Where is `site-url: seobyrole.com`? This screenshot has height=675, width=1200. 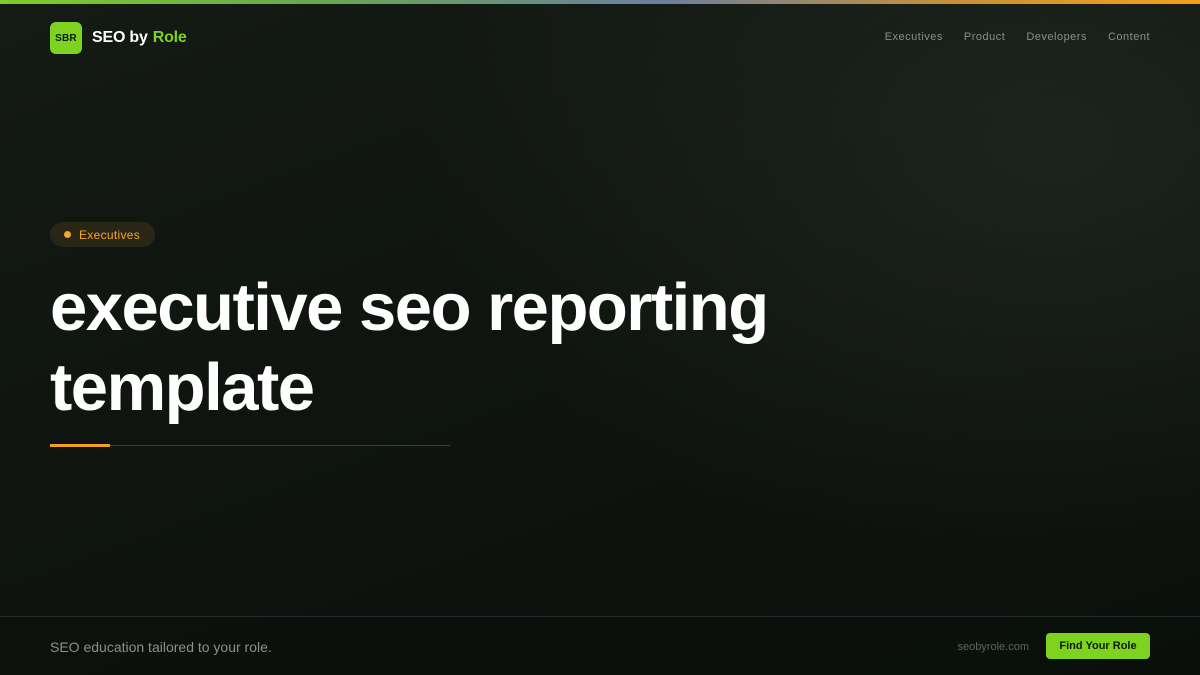
site-url: seobyrole.com is located at coordinates (993, 647).